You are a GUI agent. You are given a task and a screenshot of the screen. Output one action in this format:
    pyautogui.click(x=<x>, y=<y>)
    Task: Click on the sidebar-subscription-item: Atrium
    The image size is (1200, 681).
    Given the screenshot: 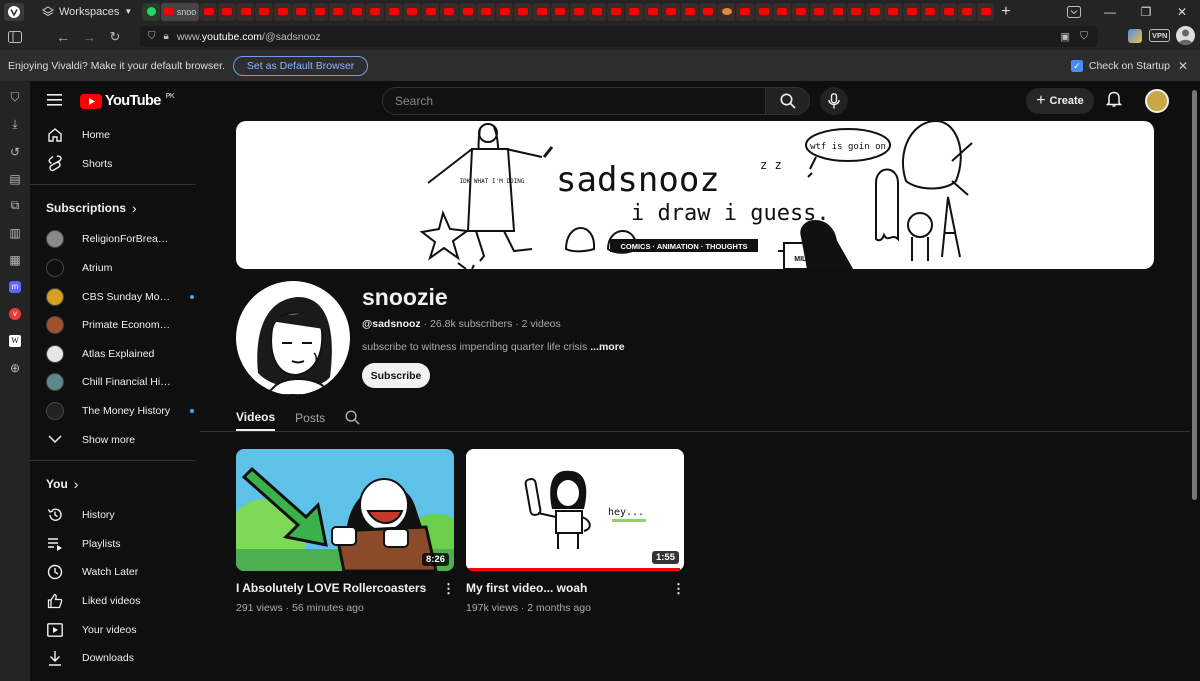 What is the action you would take?
    pyautogui.click(x=113, y=268)
    